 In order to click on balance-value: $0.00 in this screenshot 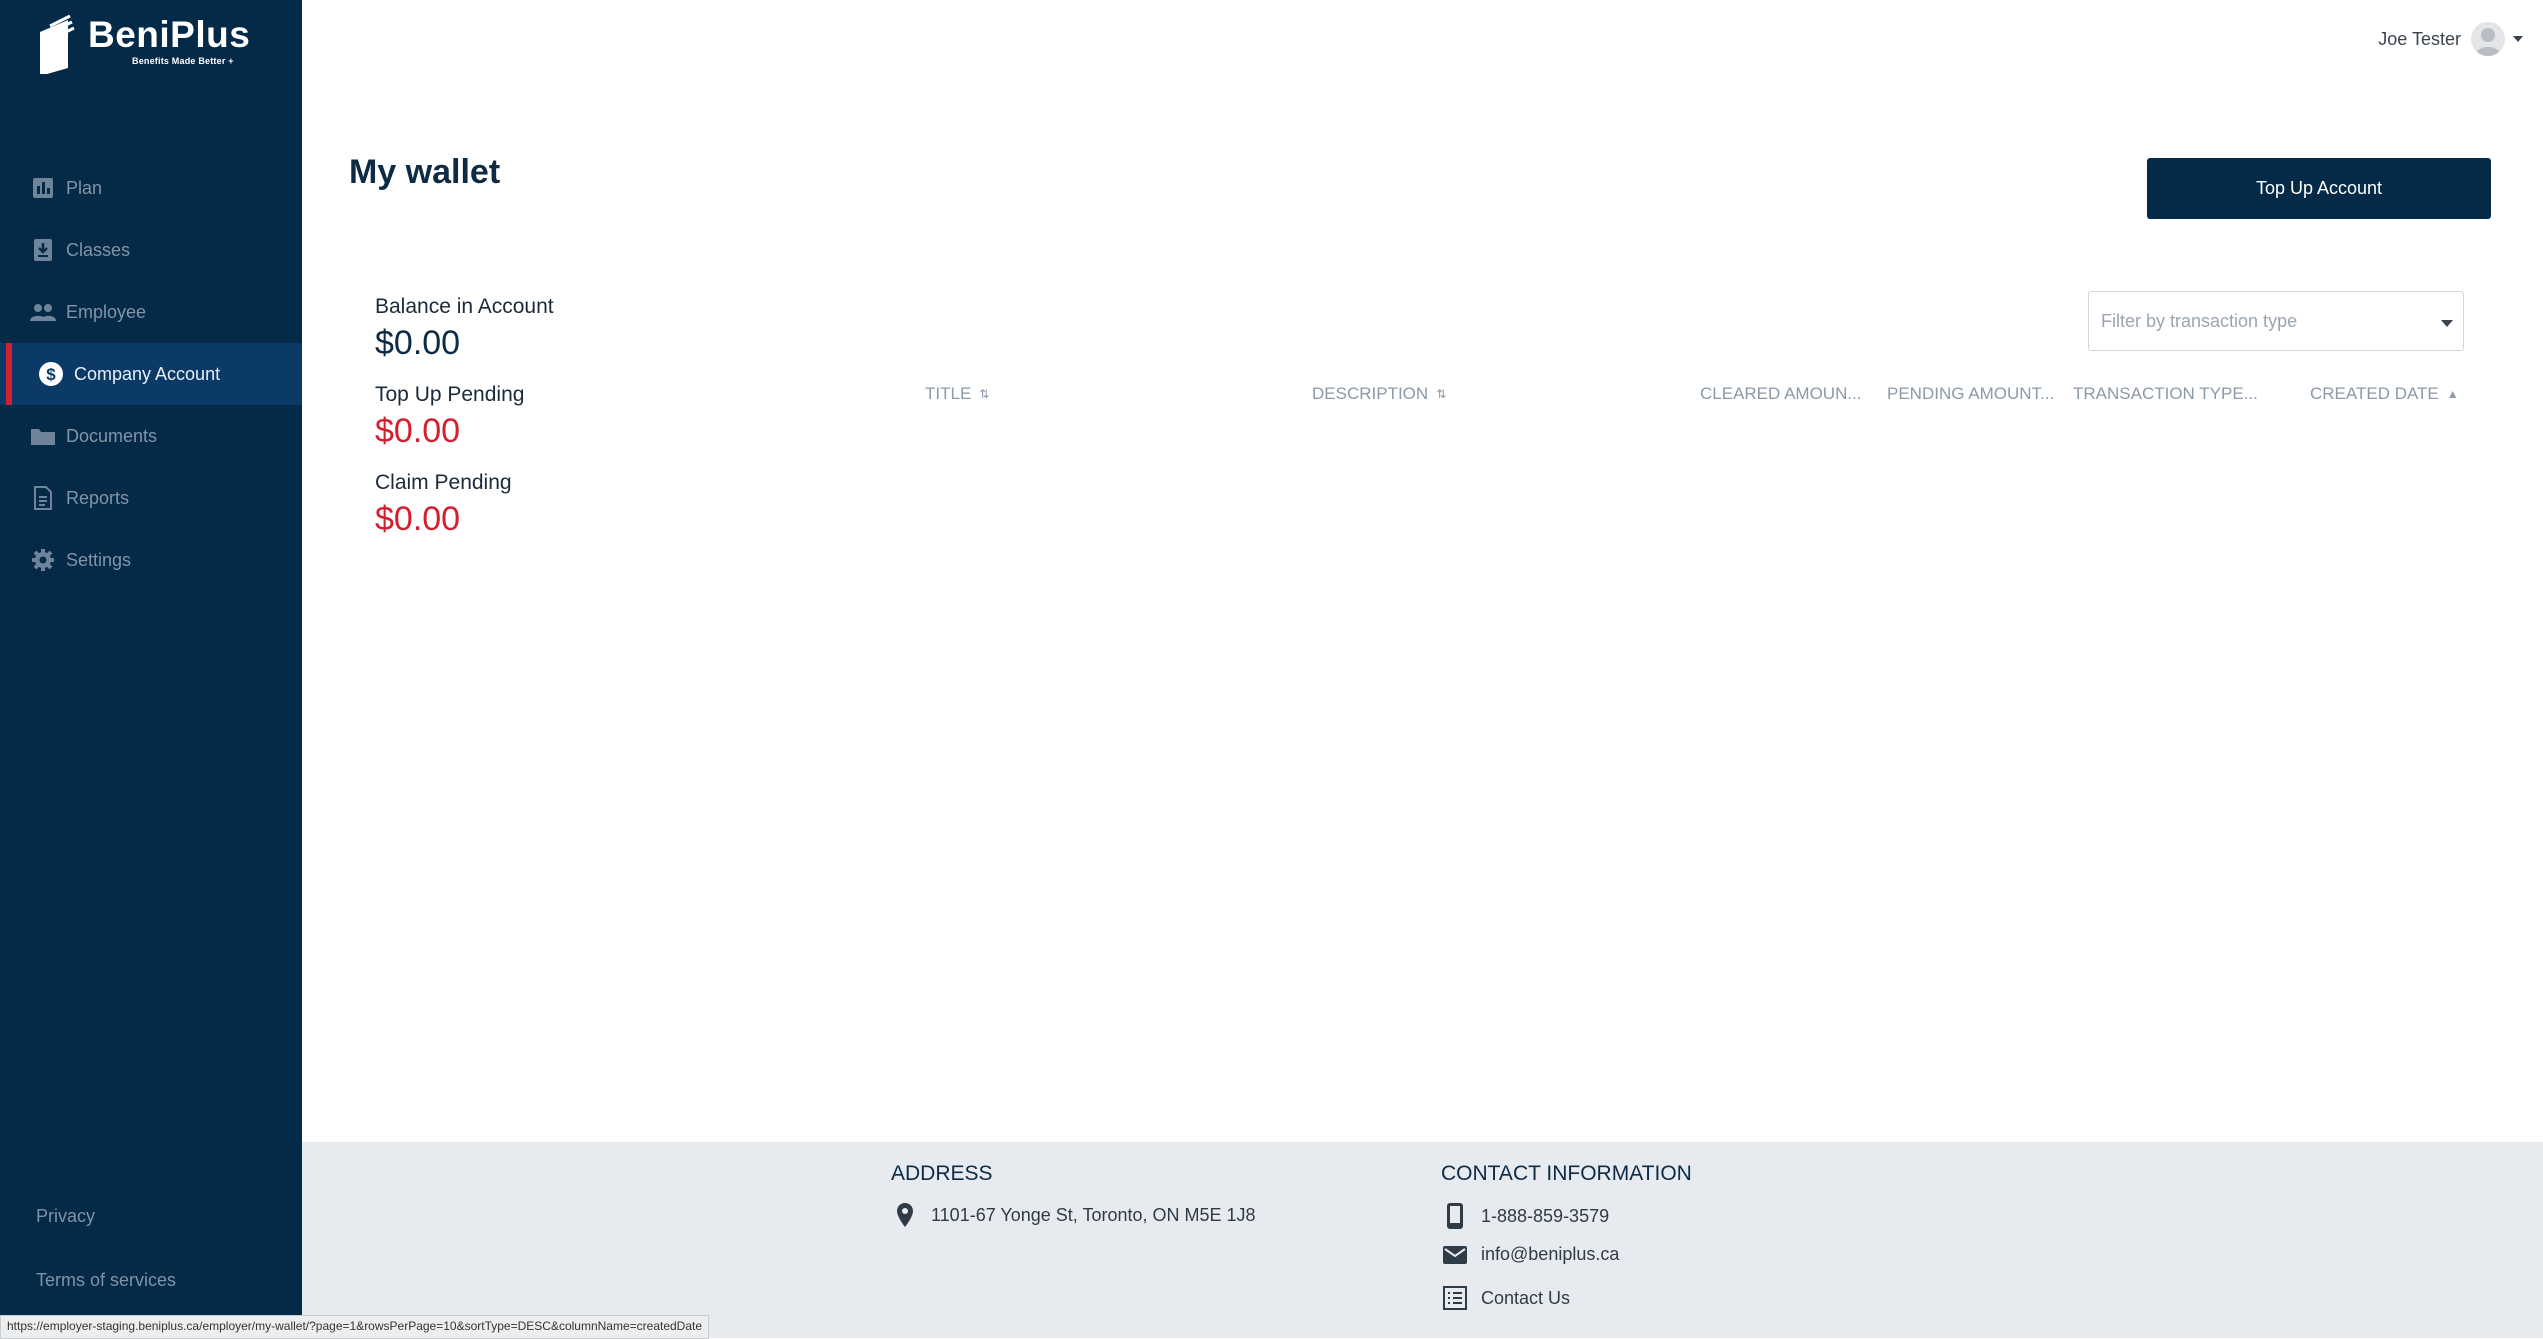, I will do `click(418, 343)`.